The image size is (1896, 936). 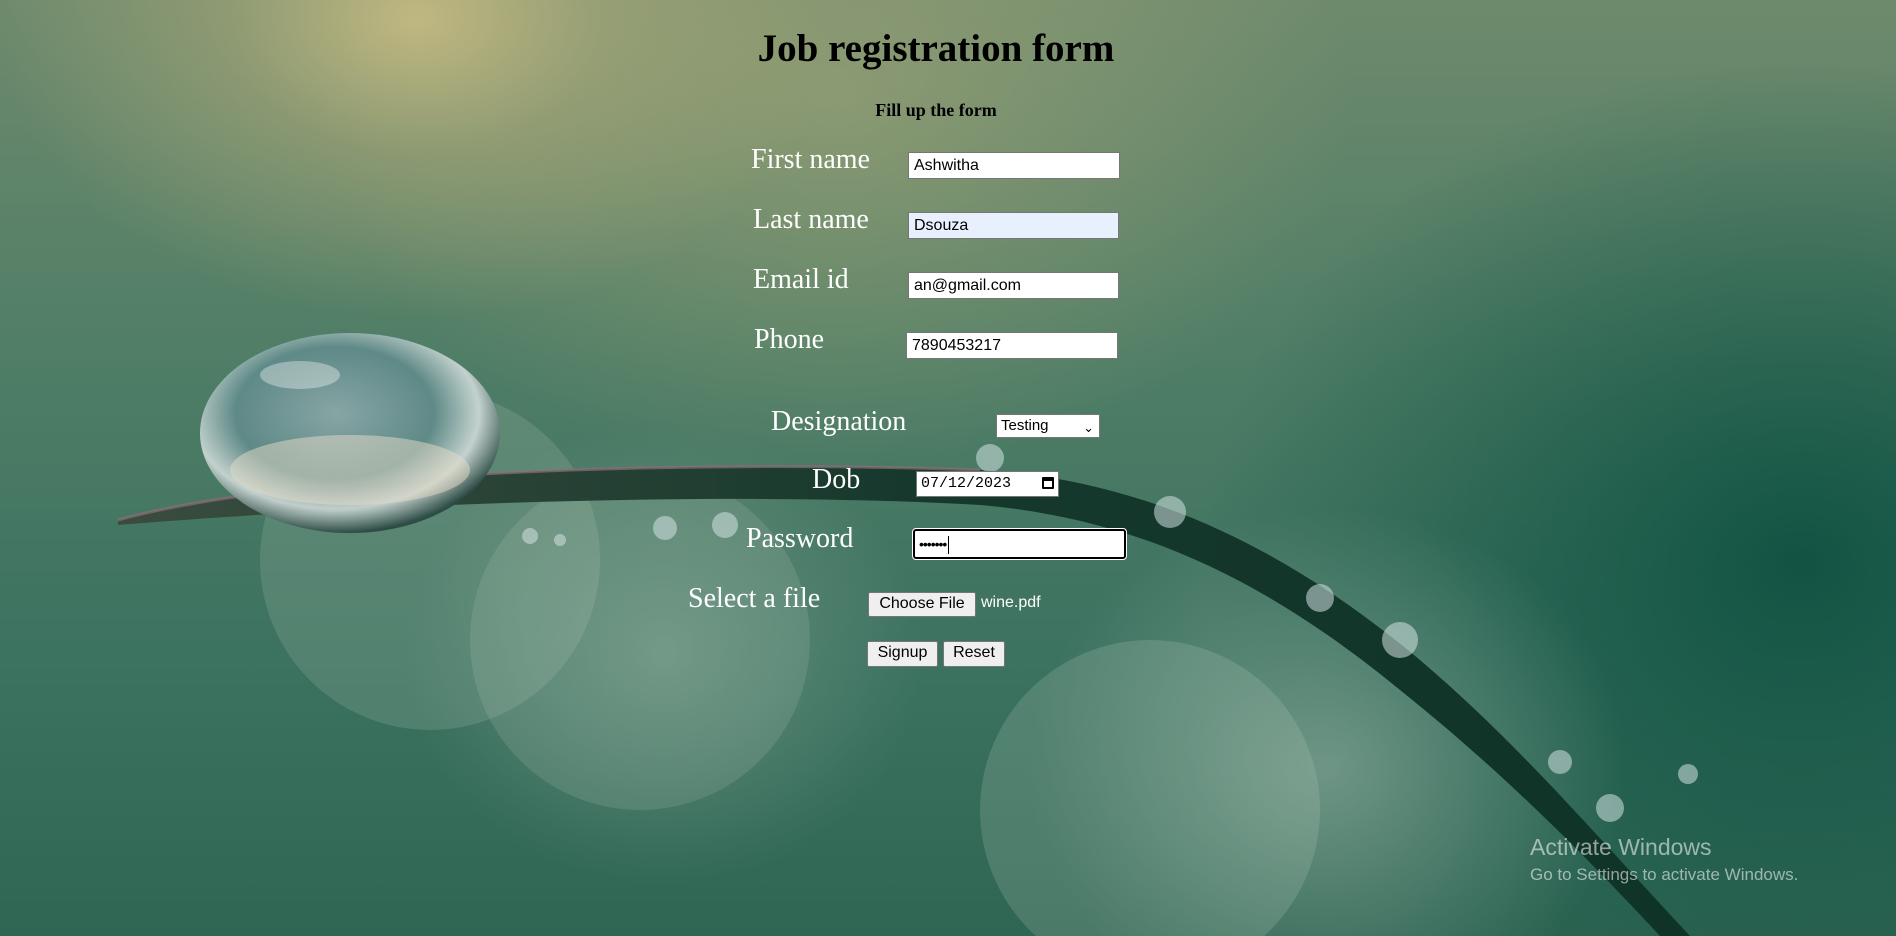 I want to click on calendar-icon, so click(x=1048, y=483).